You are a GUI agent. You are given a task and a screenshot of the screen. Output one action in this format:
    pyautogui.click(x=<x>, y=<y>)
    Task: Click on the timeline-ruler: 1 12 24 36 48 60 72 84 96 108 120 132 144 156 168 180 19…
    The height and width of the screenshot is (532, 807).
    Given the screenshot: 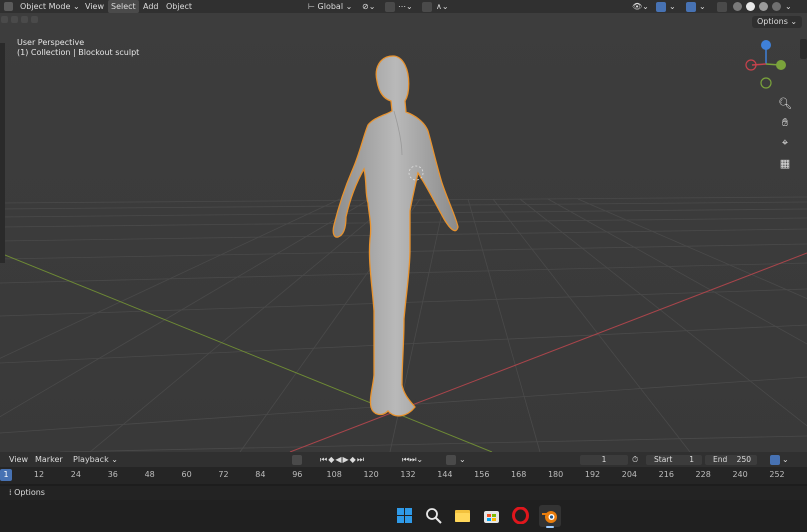 What is the action you would take?
    pyautogui.click(x=403, y=475)
    